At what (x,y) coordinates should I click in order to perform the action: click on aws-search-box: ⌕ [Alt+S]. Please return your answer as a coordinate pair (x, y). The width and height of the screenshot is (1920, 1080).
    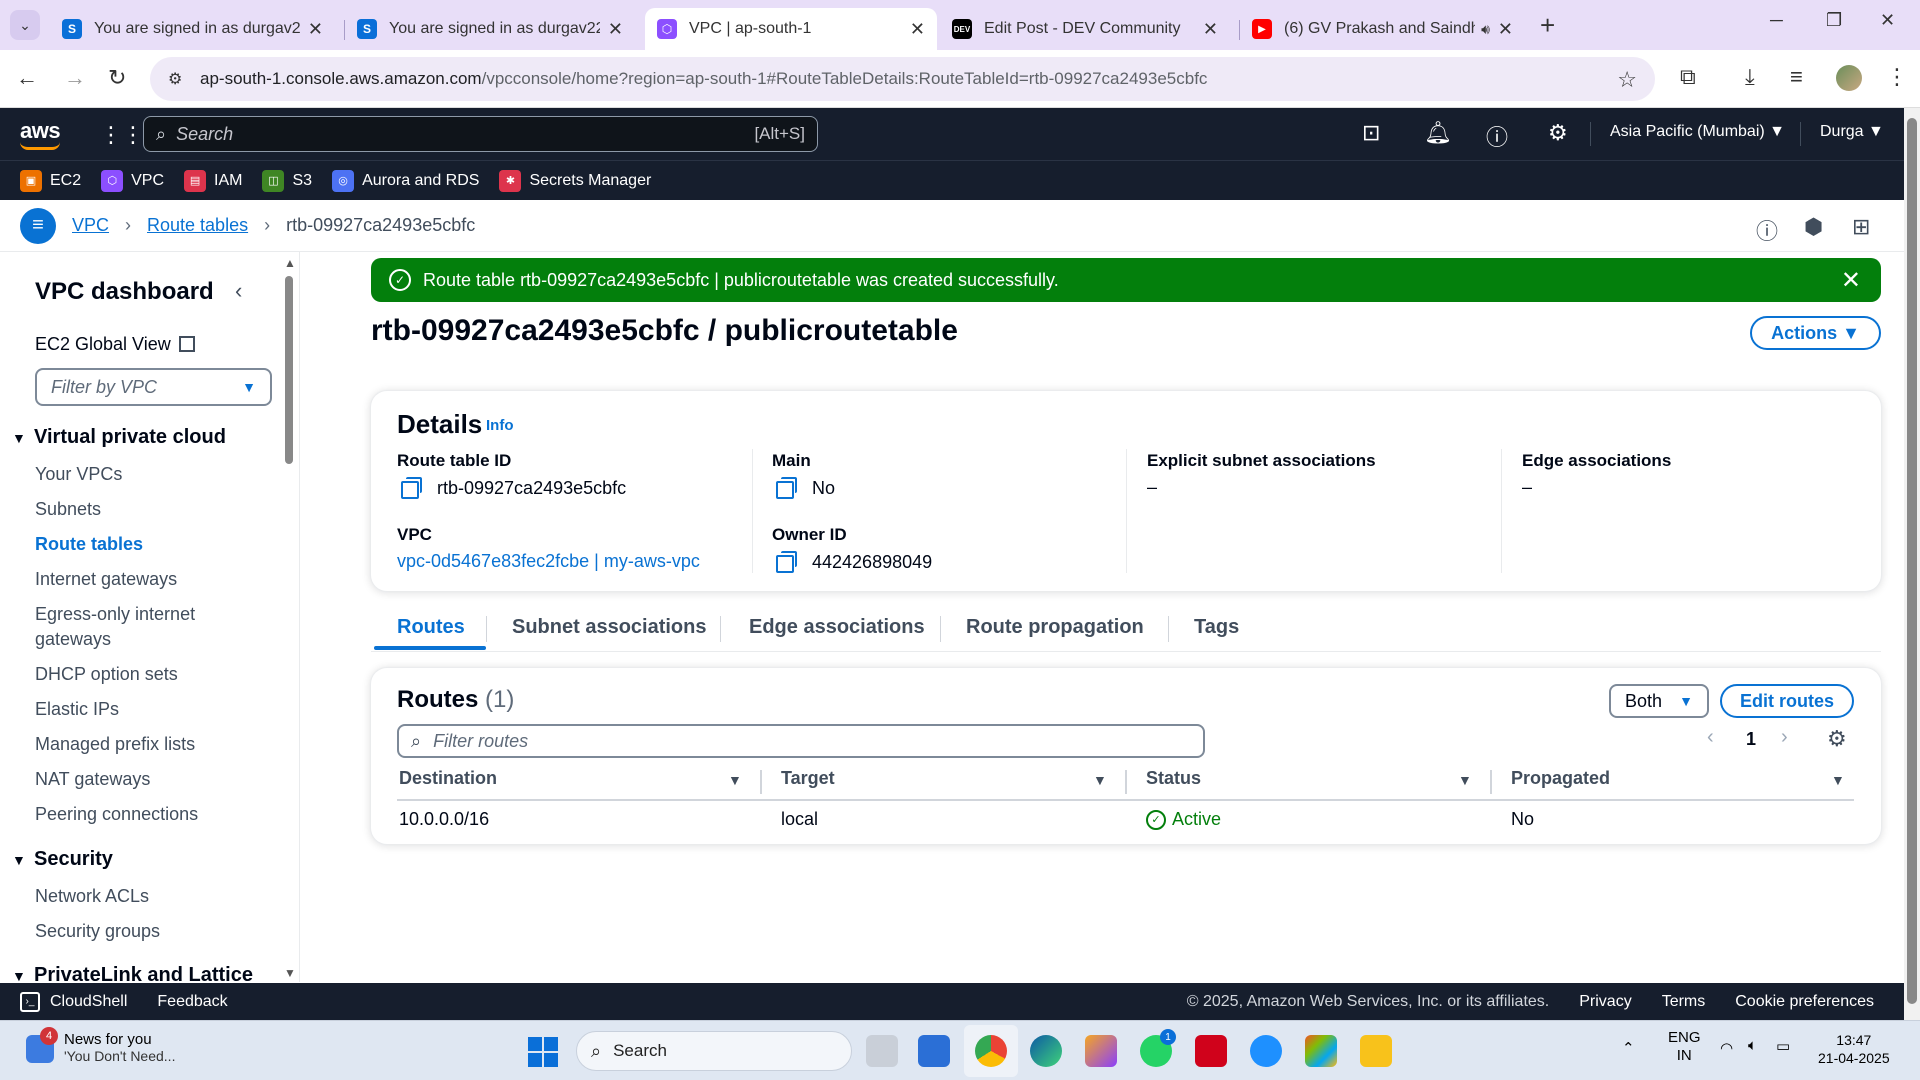
    Looking at the image, I should click on (480, 134).